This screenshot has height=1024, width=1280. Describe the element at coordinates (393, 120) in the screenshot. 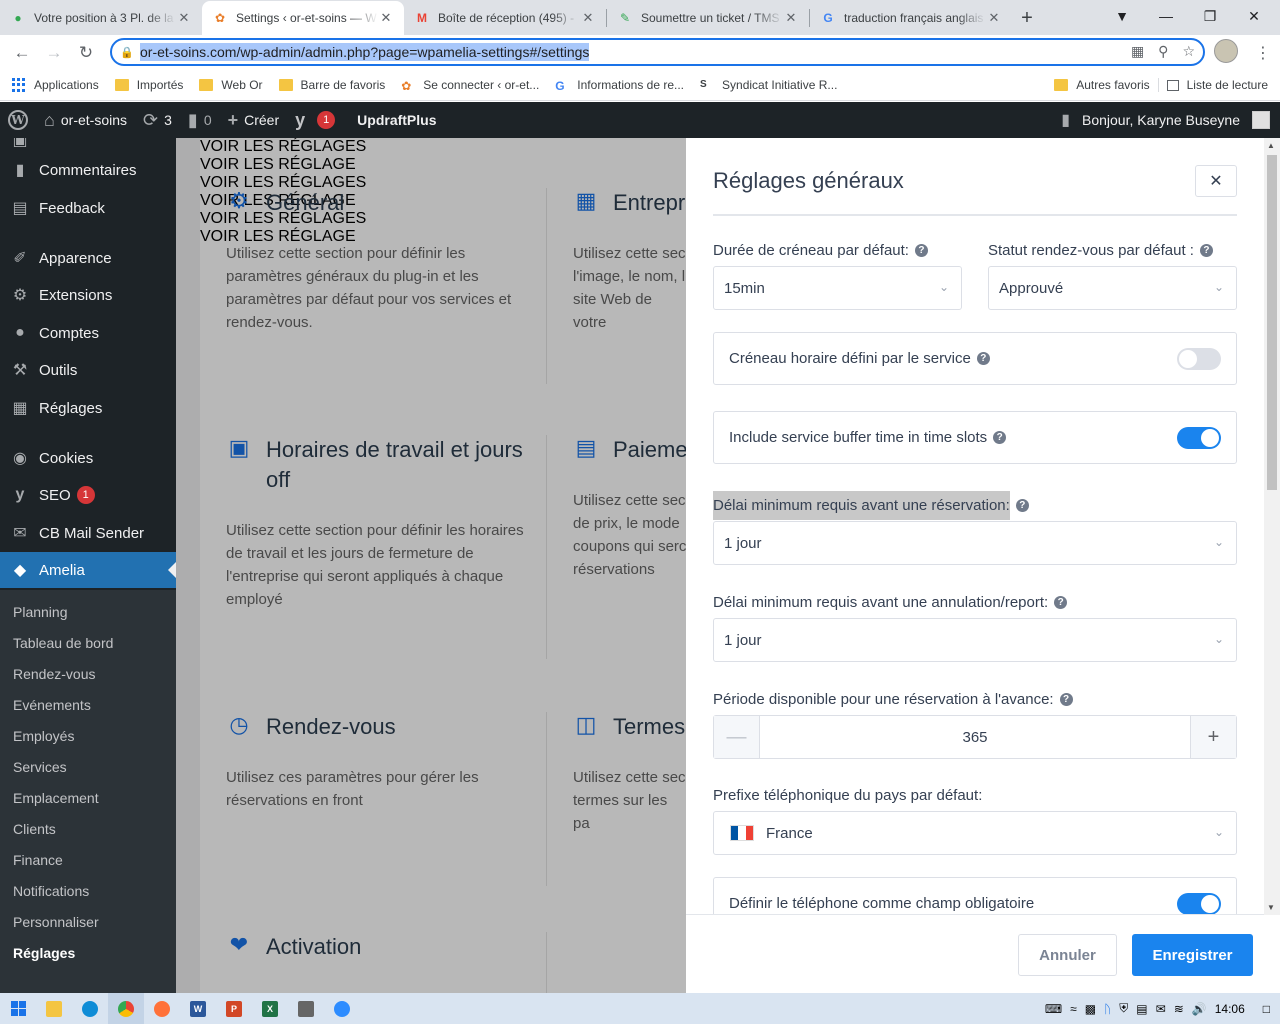

I see `updraftplus-link: UpdraftPlus` at that location.